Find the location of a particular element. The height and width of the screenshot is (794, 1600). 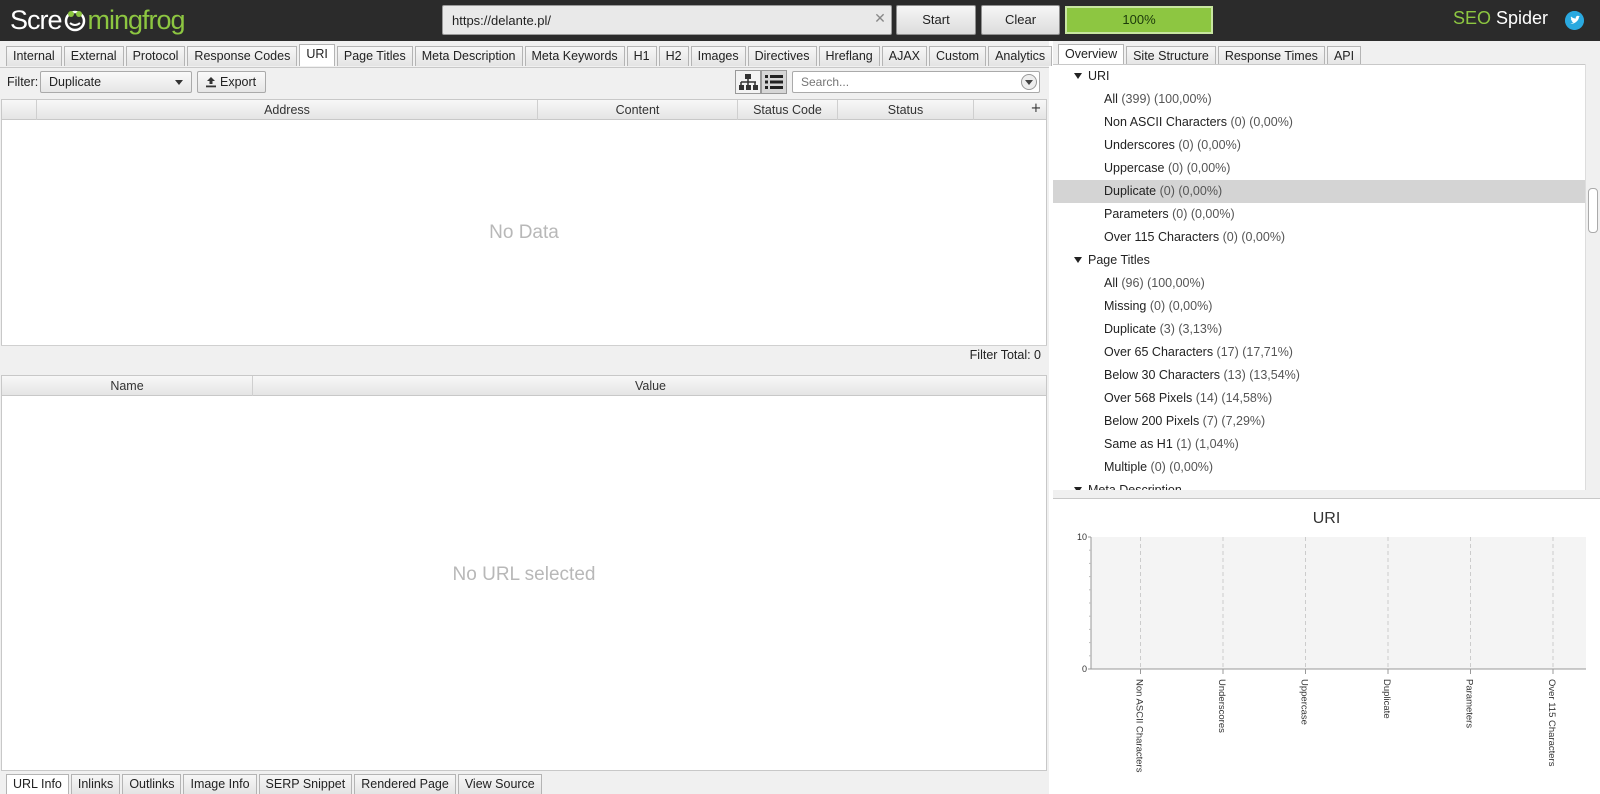

tab-hreflang: Hreflang is located at coordinates (849, 56).